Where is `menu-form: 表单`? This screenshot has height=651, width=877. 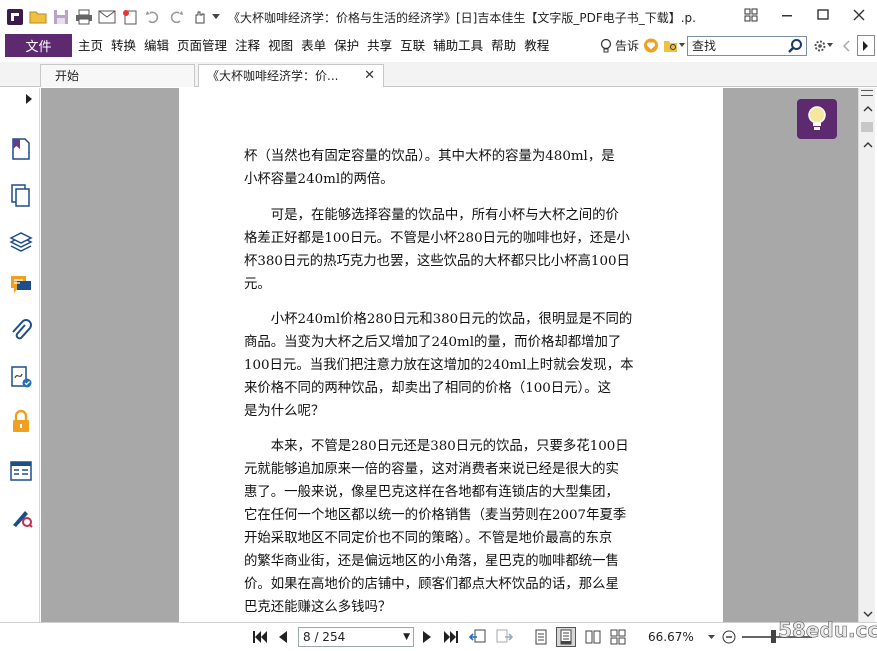
menu-form: 表单 is located at coordinates (313, 45).